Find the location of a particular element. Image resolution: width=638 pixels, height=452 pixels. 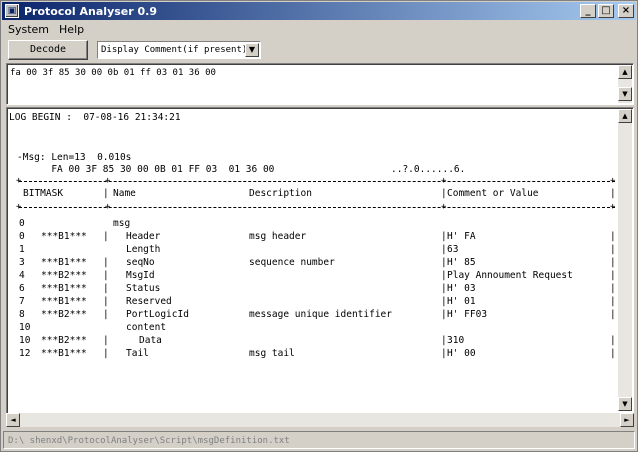

scroll-left-icon: ◄ is located at coordinates (13, 420).